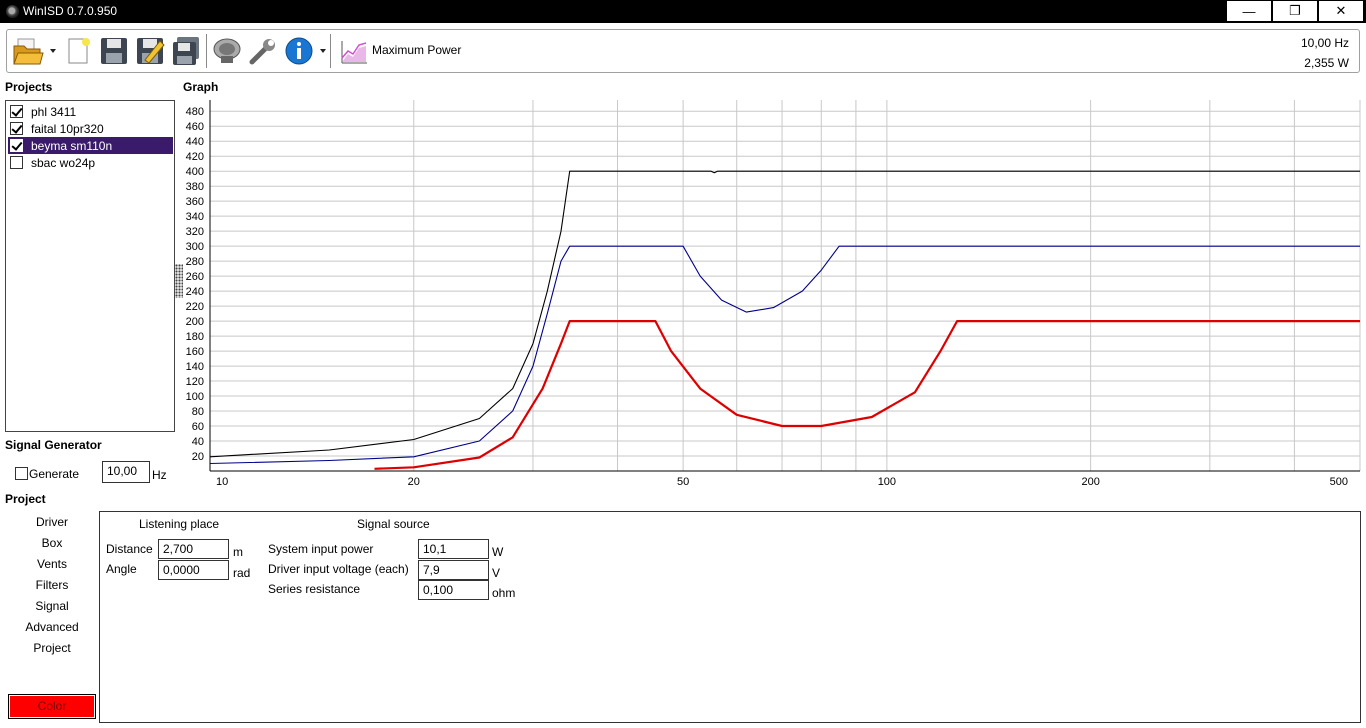 The image size is (1366, 728). I want to click on generate-checkbox, so click(21, 473).